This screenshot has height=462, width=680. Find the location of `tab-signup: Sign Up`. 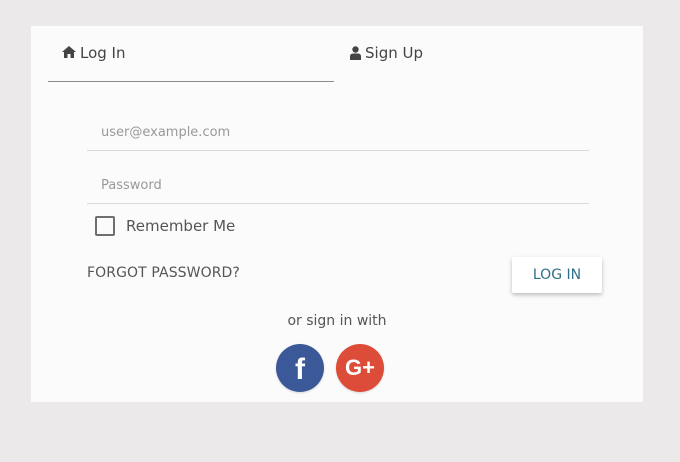

tab-signup: Sign Up is located at coordinates (386, 62).